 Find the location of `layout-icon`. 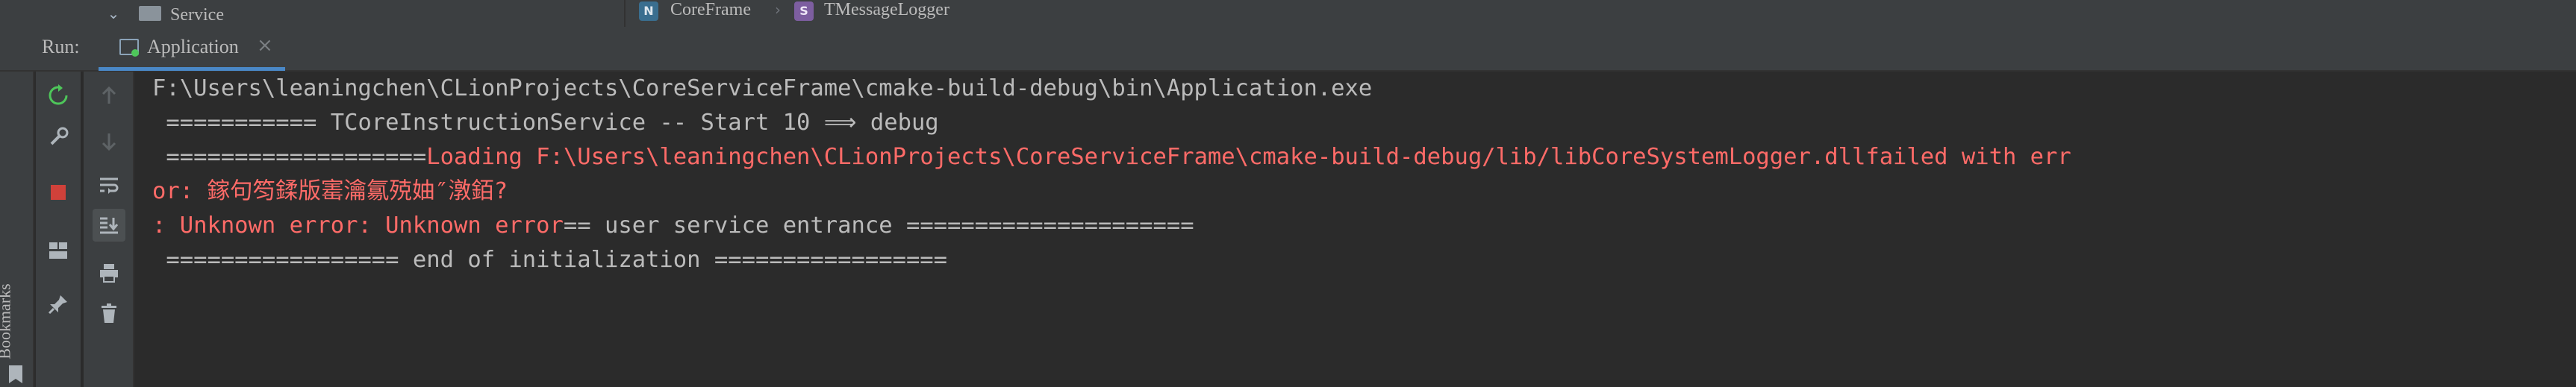

layout-icon is located at coordinates (58, 251).